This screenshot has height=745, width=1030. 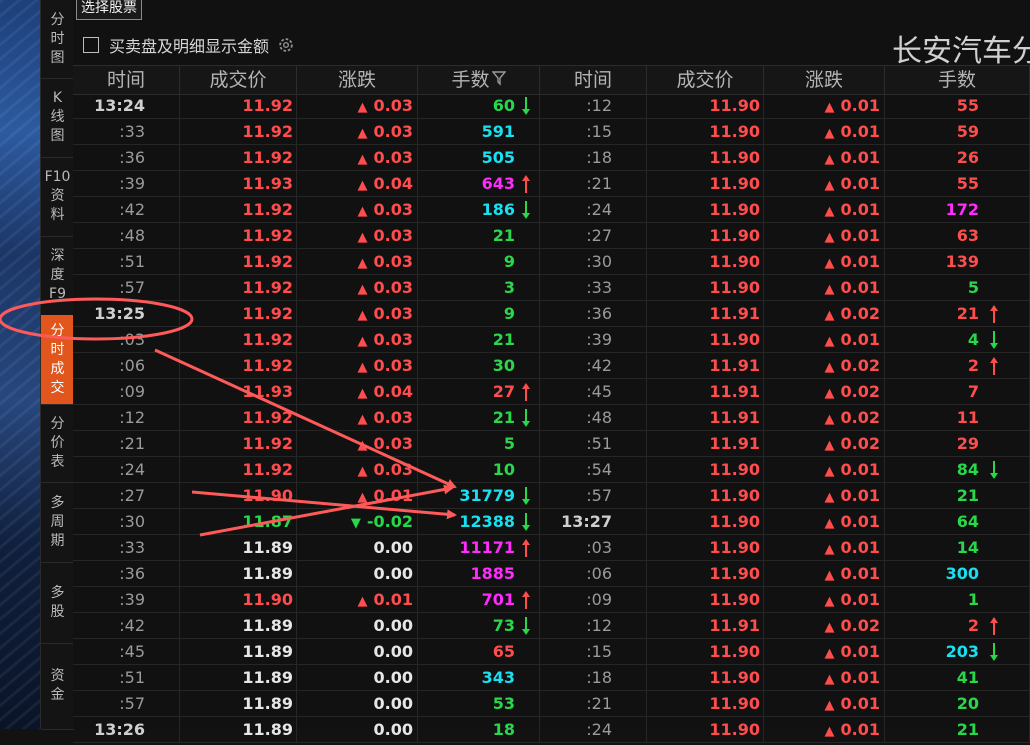 I want to click on table-row: 13:24 11.92 ▲ 0.03 60:12 11.90 ▲ 0.01 55, so click(x=551, y=106).